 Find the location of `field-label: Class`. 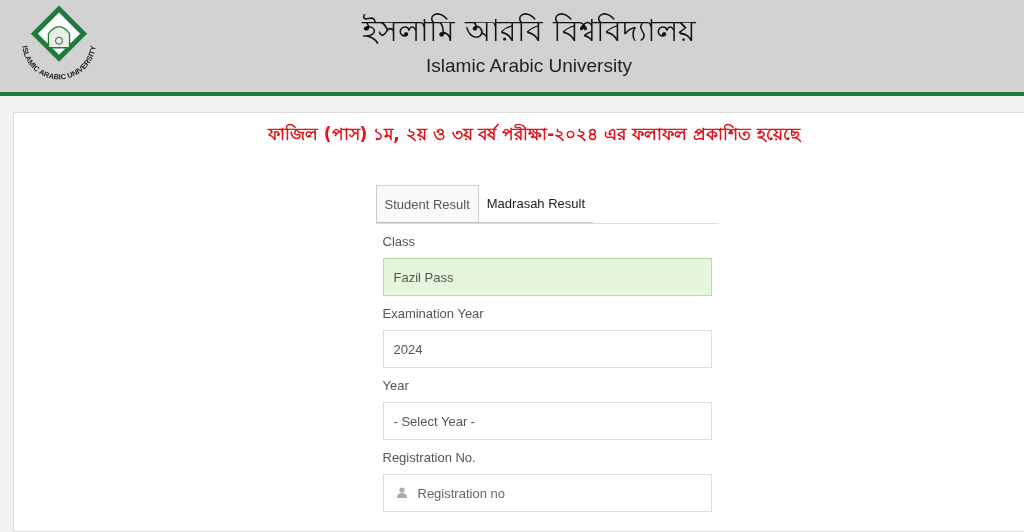

field-label: Class is located at coordinates (399, 241).